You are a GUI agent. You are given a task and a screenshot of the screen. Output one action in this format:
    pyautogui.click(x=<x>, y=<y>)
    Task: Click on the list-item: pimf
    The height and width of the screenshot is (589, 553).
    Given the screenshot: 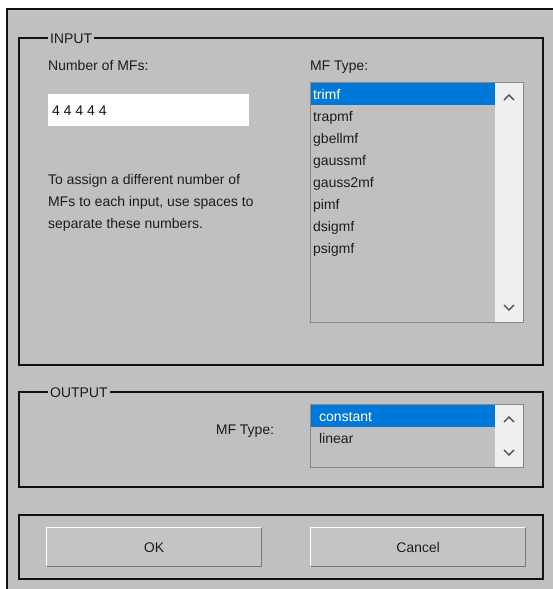 What is the action you would take?
    pyautogui.click(x=403, y=204)
    